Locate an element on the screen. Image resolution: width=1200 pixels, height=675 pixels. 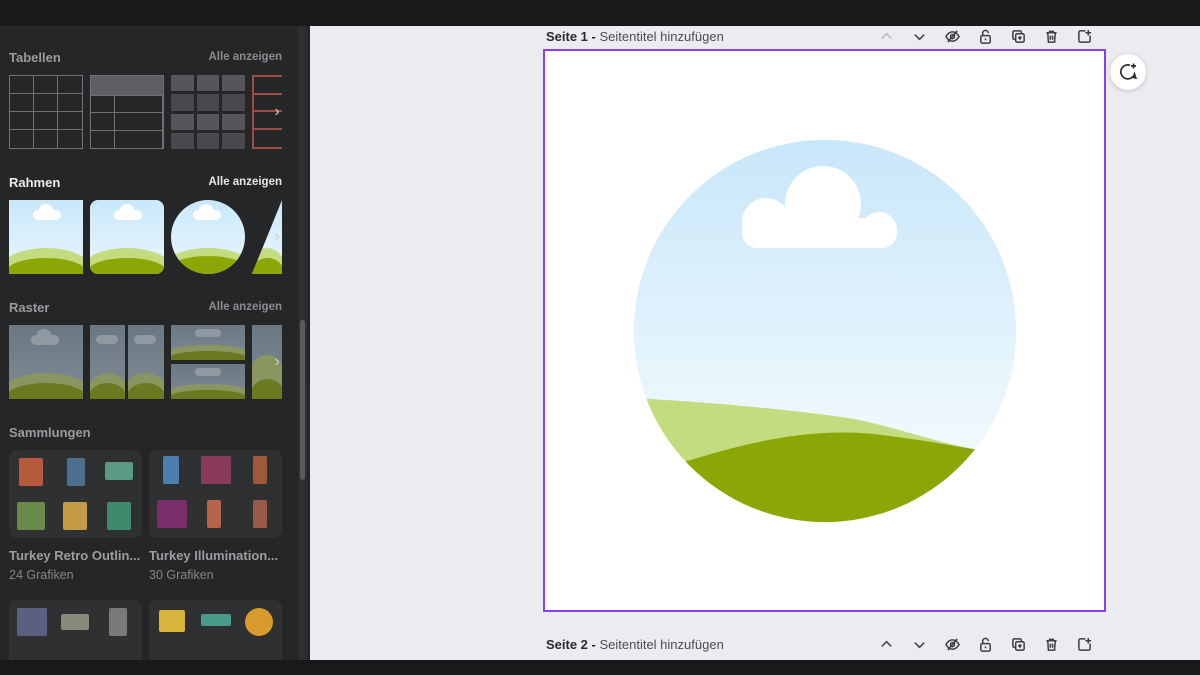
collection-card-icons is located at coordinates (215, 630).